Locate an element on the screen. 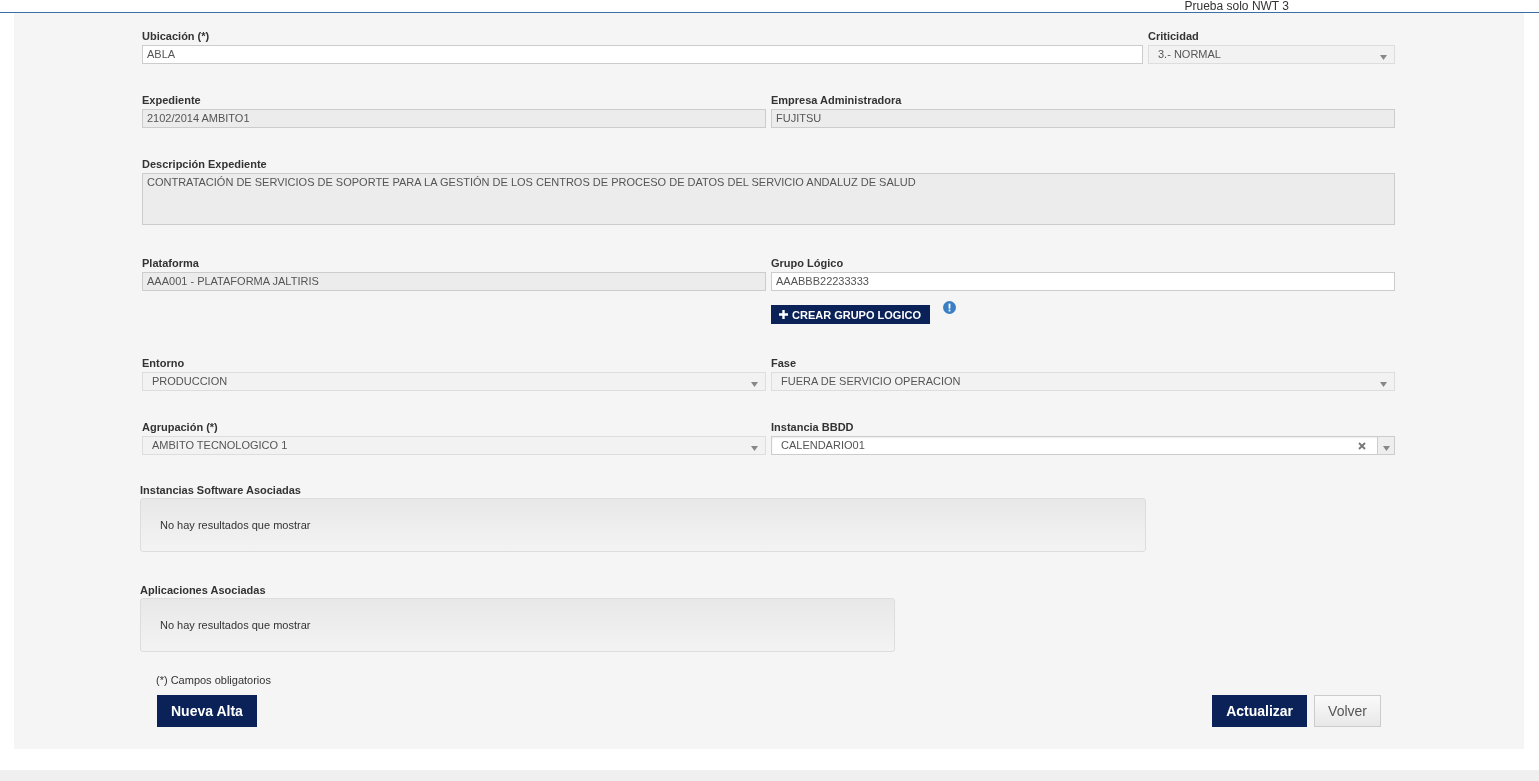 The image size is (1539, 781). action-button: Actualizar is located at coordinates (1260, 711).